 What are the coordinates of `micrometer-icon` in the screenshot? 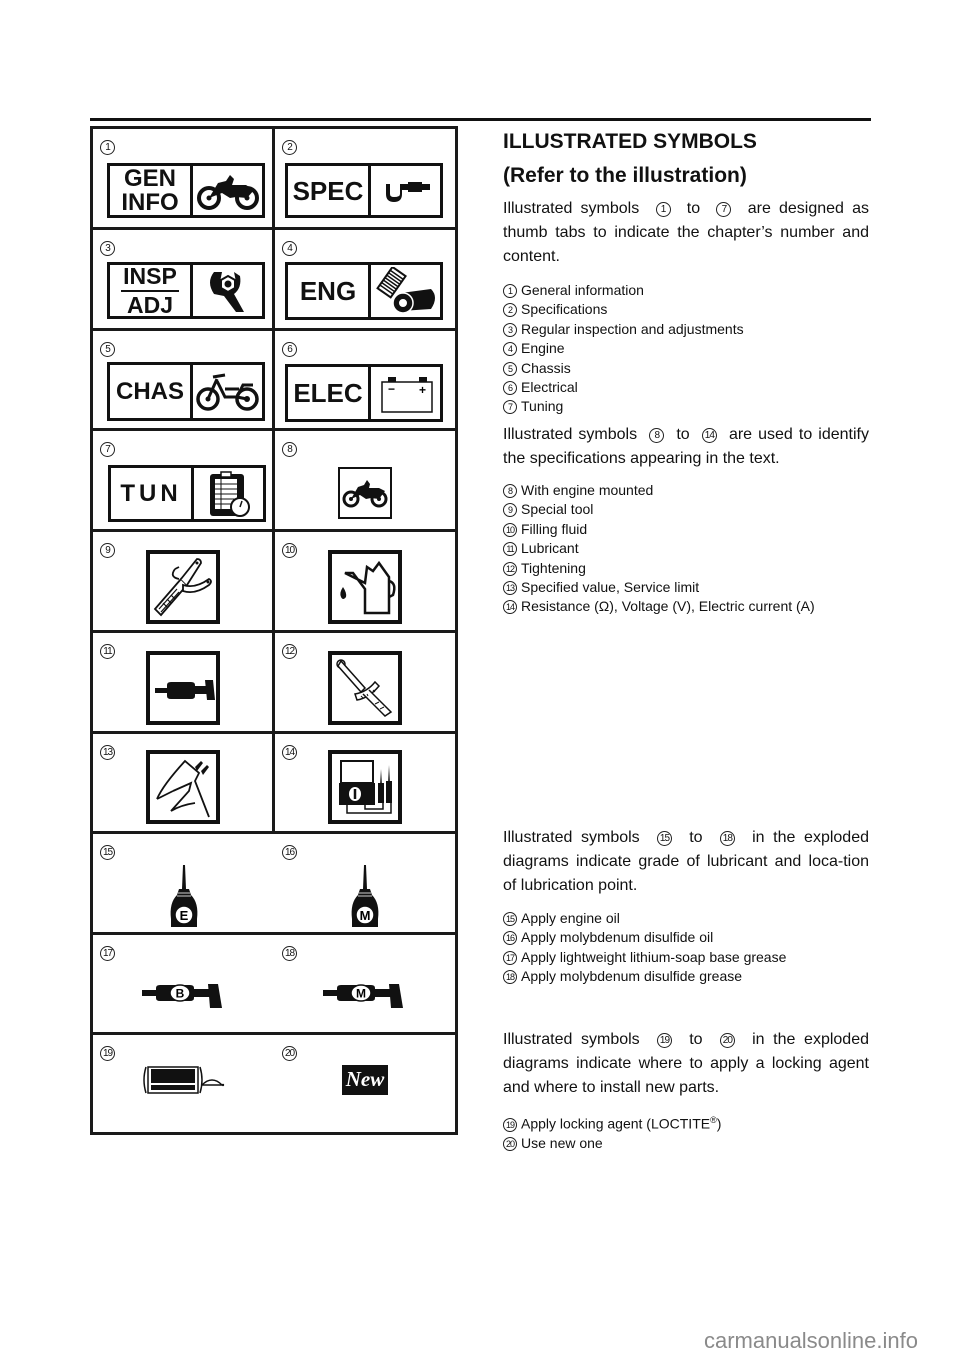 It's located at (405, 190).